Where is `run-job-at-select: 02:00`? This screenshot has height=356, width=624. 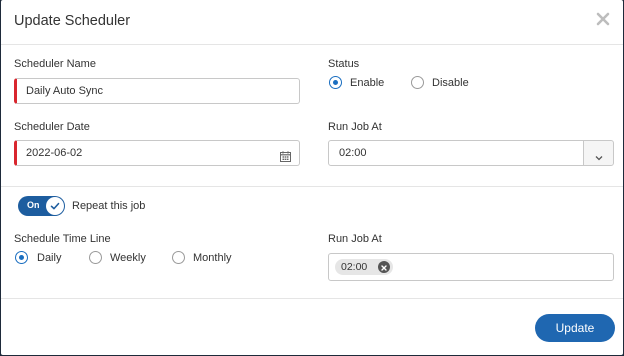
run-job-at-select: 02:00 is located at coordinates (456, 153).